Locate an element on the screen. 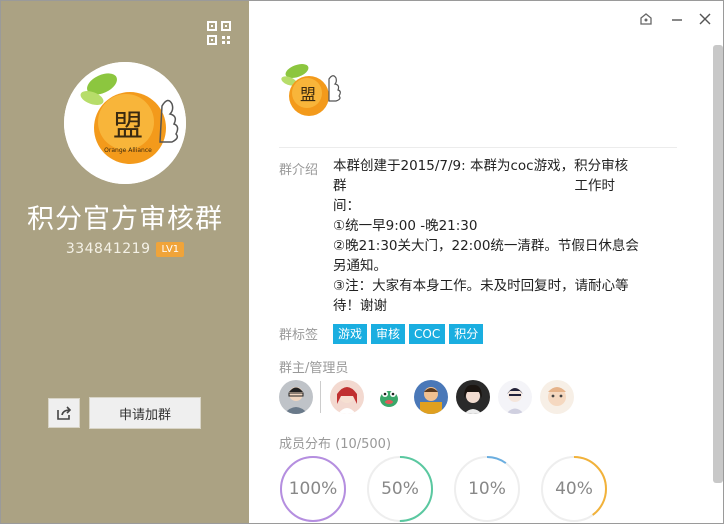 The height and width of the screenshot is (524, 724). share-icon is located at coordinates (64, 413).